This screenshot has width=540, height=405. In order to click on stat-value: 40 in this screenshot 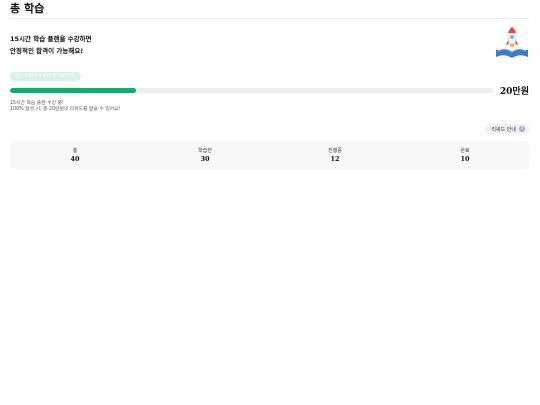, I will do `click(75, 158)`.